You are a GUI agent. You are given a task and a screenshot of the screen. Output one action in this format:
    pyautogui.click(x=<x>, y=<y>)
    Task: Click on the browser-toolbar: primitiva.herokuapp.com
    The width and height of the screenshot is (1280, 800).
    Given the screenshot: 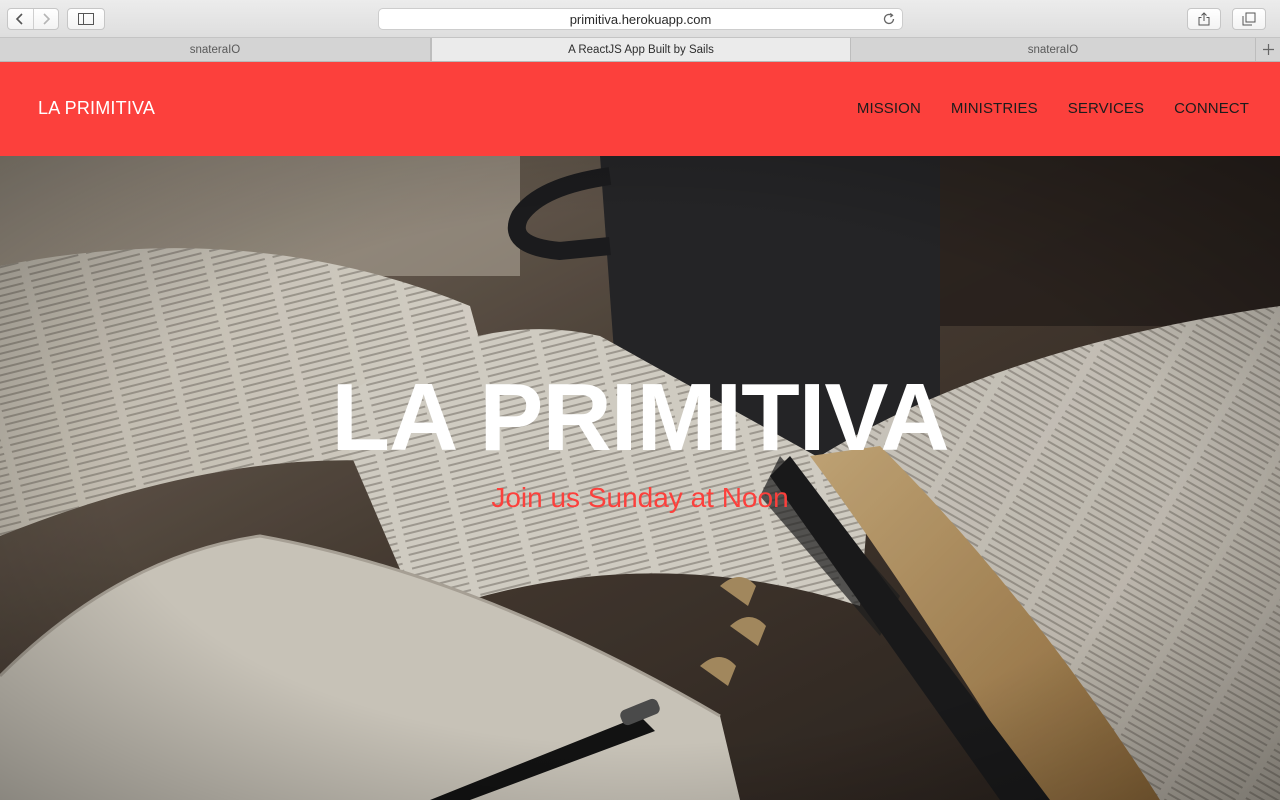 What is the action you would take?
    pyautogui.click(x=640, y=19)
    